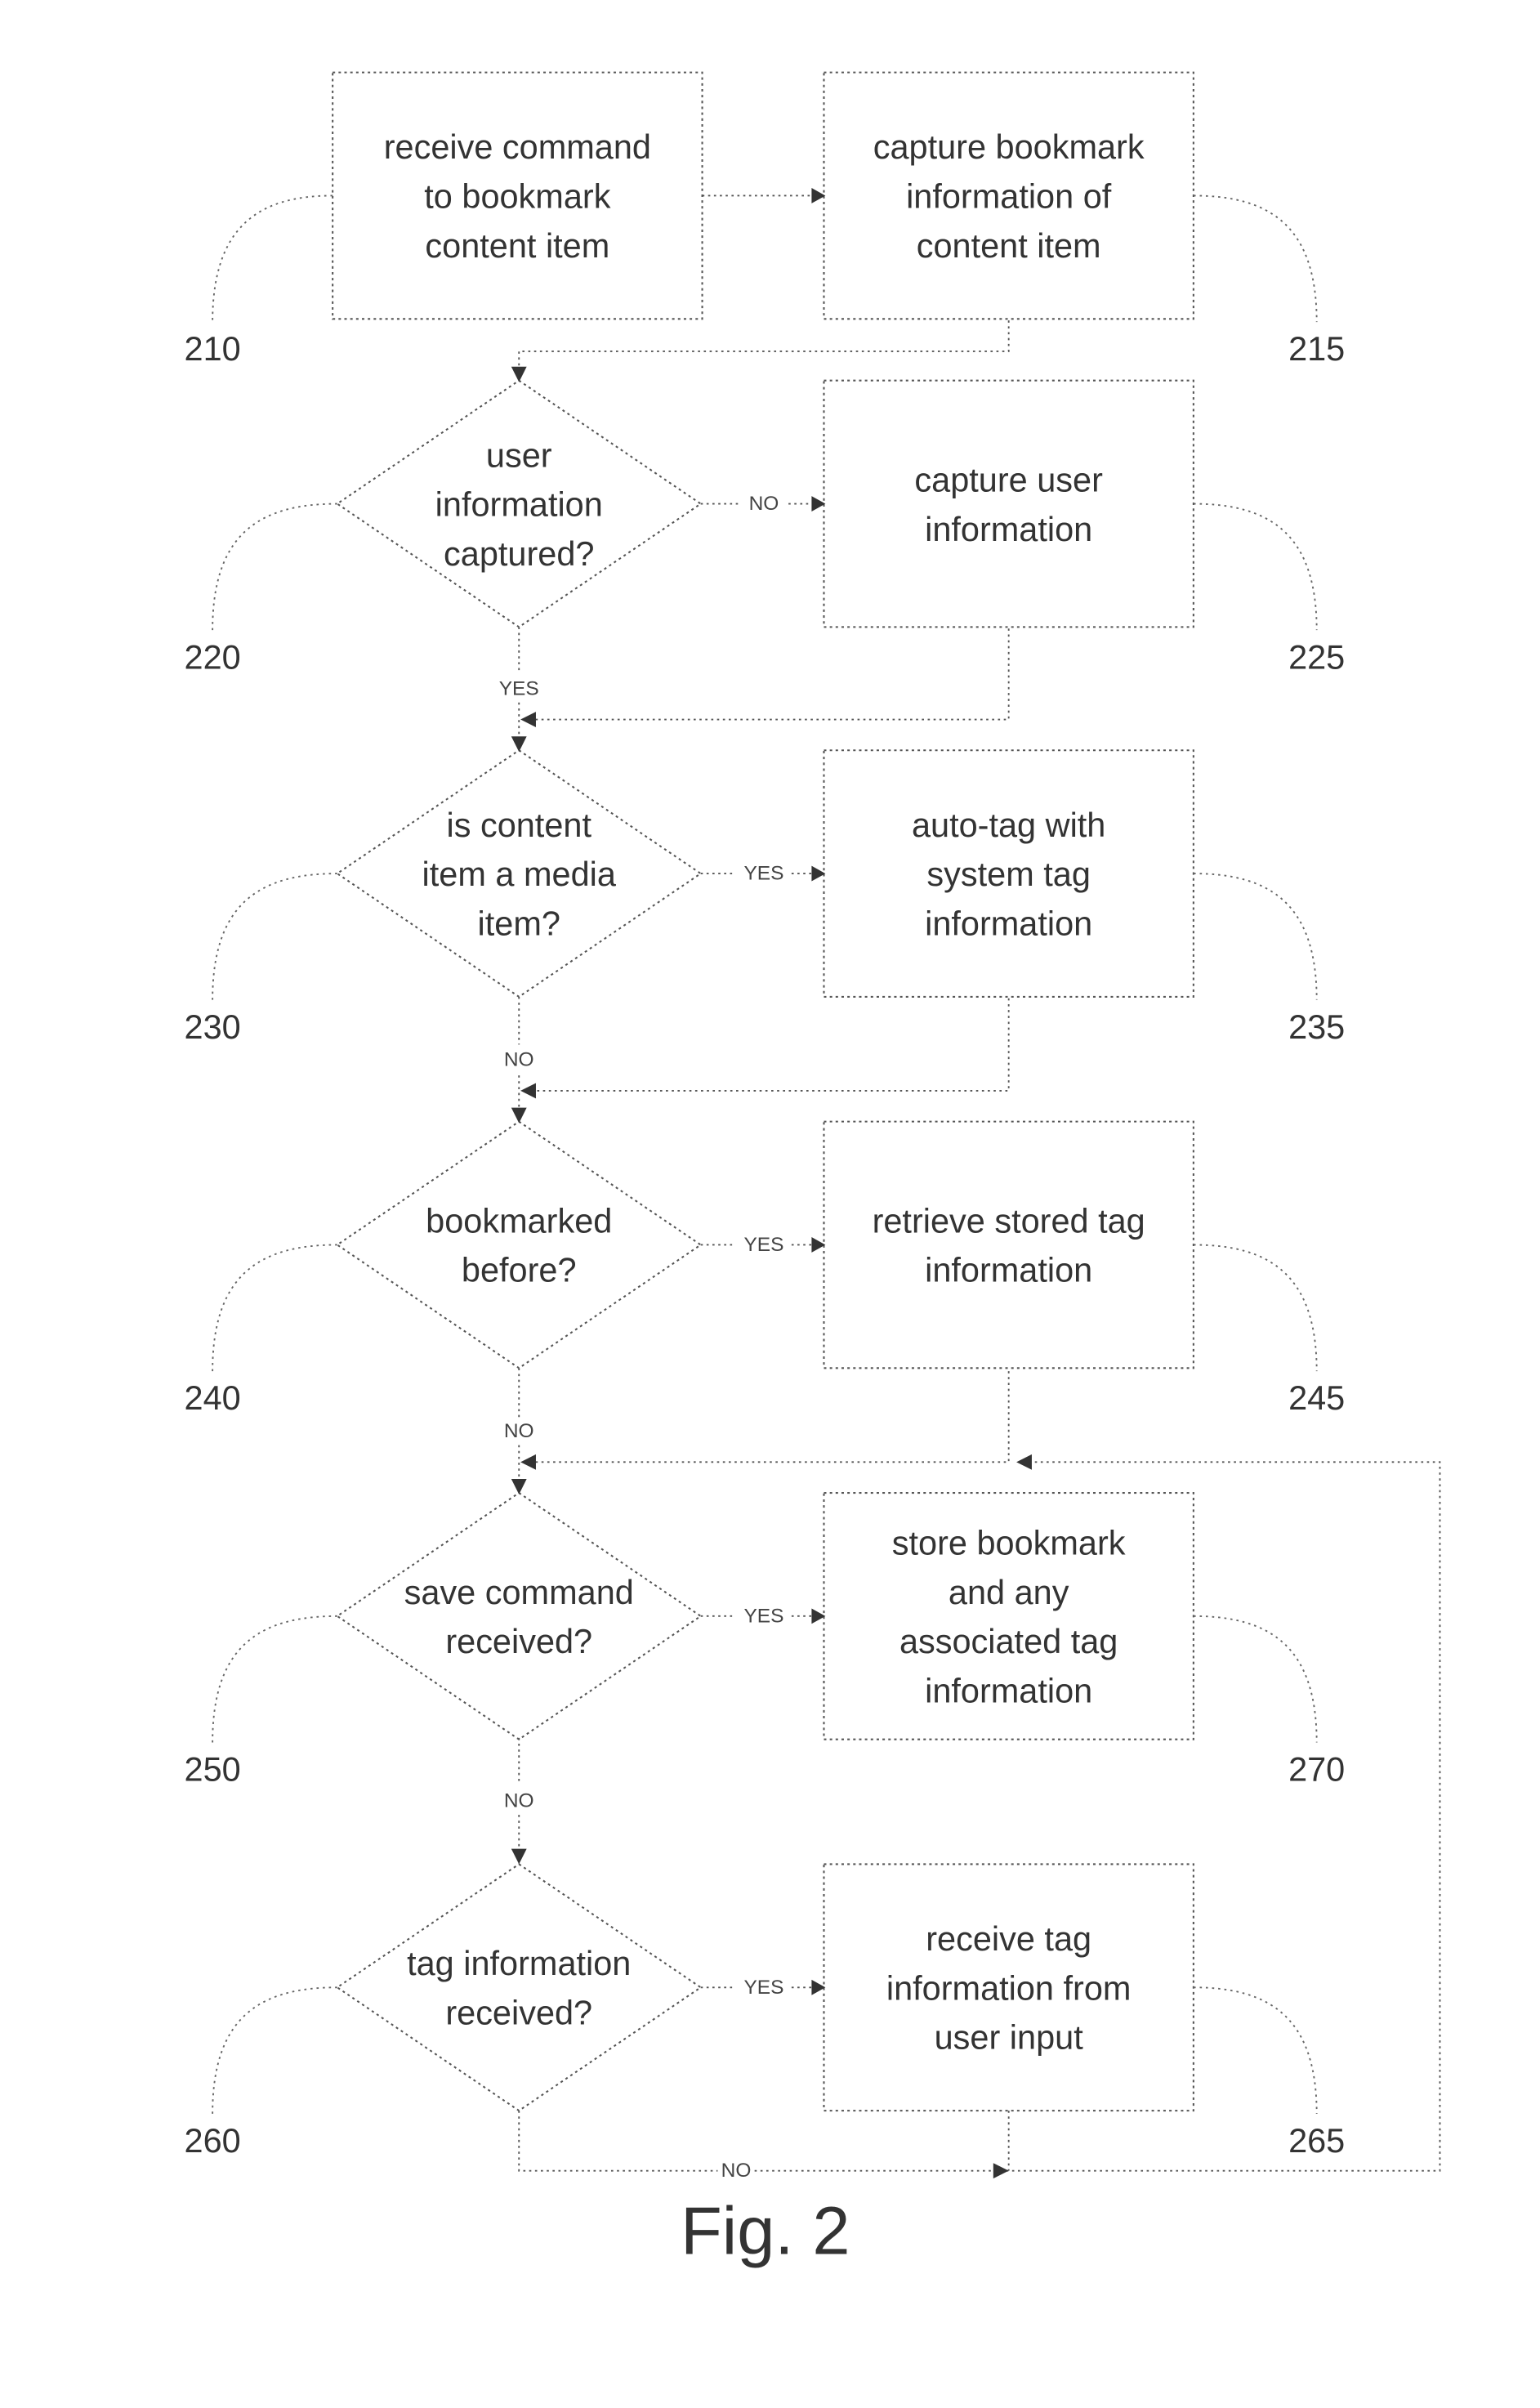 The image size is (1540, 2408). What do you see at coordinates (1009, 1542) in the screenshot?
I see `node-text-line: store bookmark` at bounding box center [1009, 1542].